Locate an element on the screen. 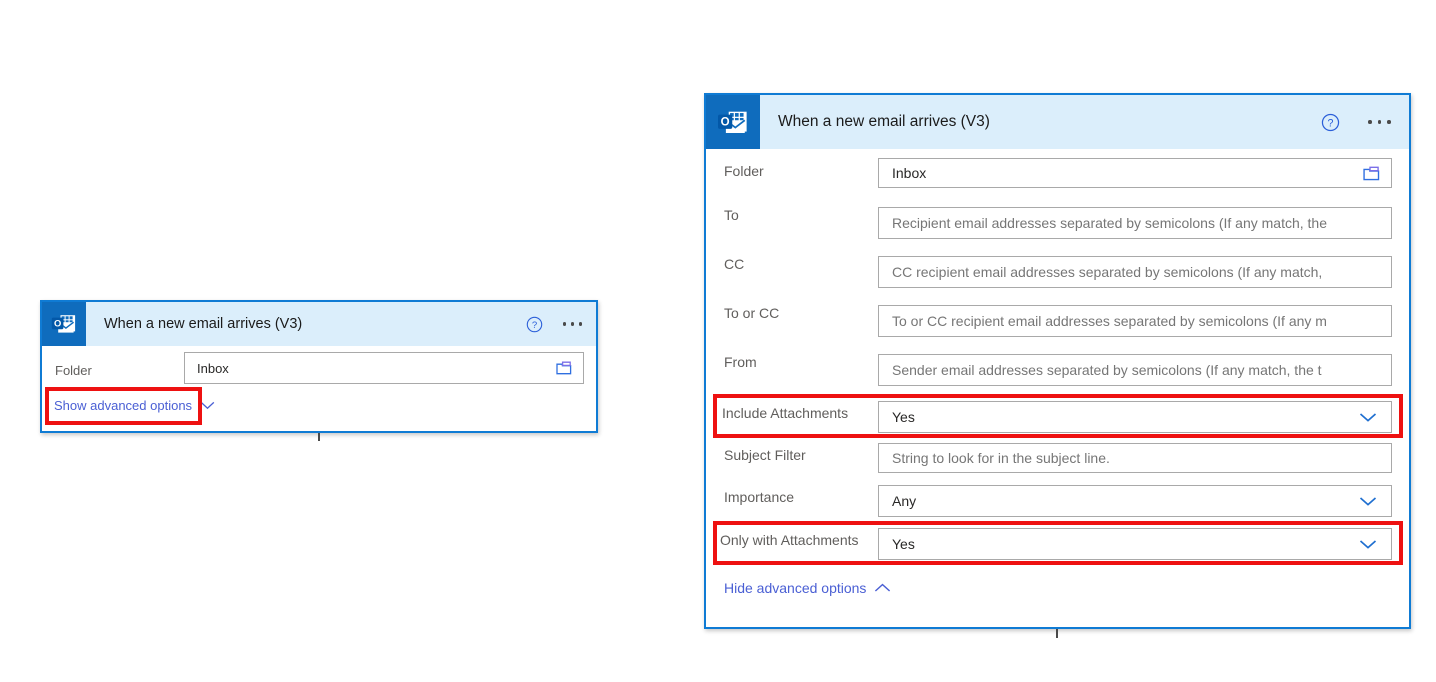  row-label: CC is located at coordinates (734, 264).